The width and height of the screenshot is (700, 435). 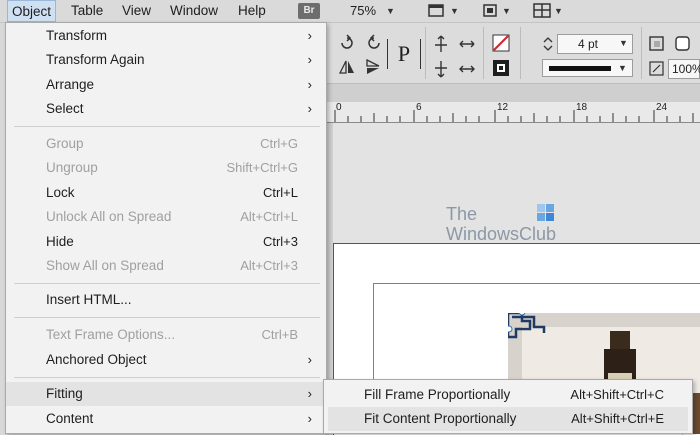 What do you see at coordinates (105, 265) in the screenshot?
I see `menu-item-label: Show All on Spread` at bounding box center [105, 265].